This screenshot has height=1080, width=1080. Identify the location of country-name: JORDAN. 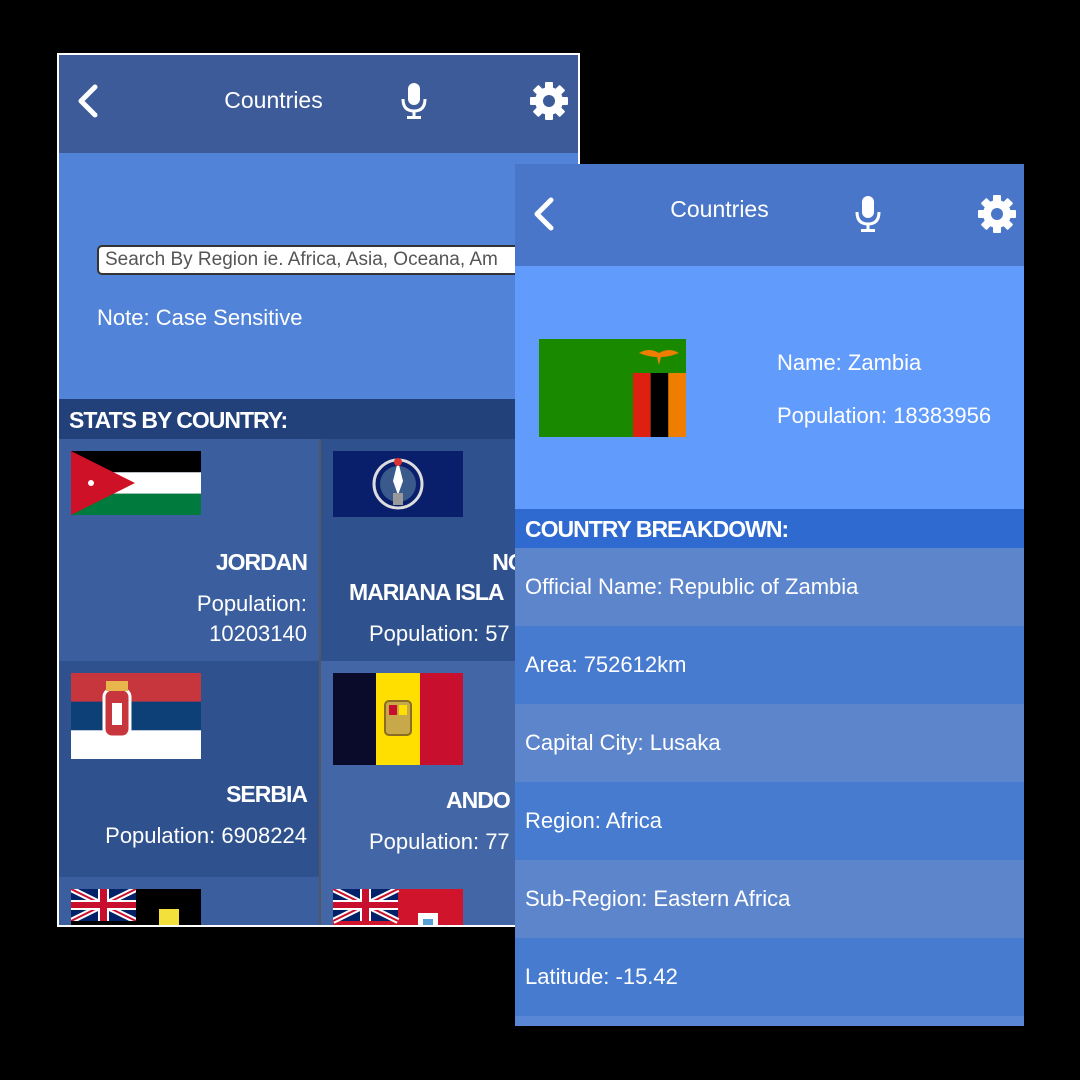
(261, 562).